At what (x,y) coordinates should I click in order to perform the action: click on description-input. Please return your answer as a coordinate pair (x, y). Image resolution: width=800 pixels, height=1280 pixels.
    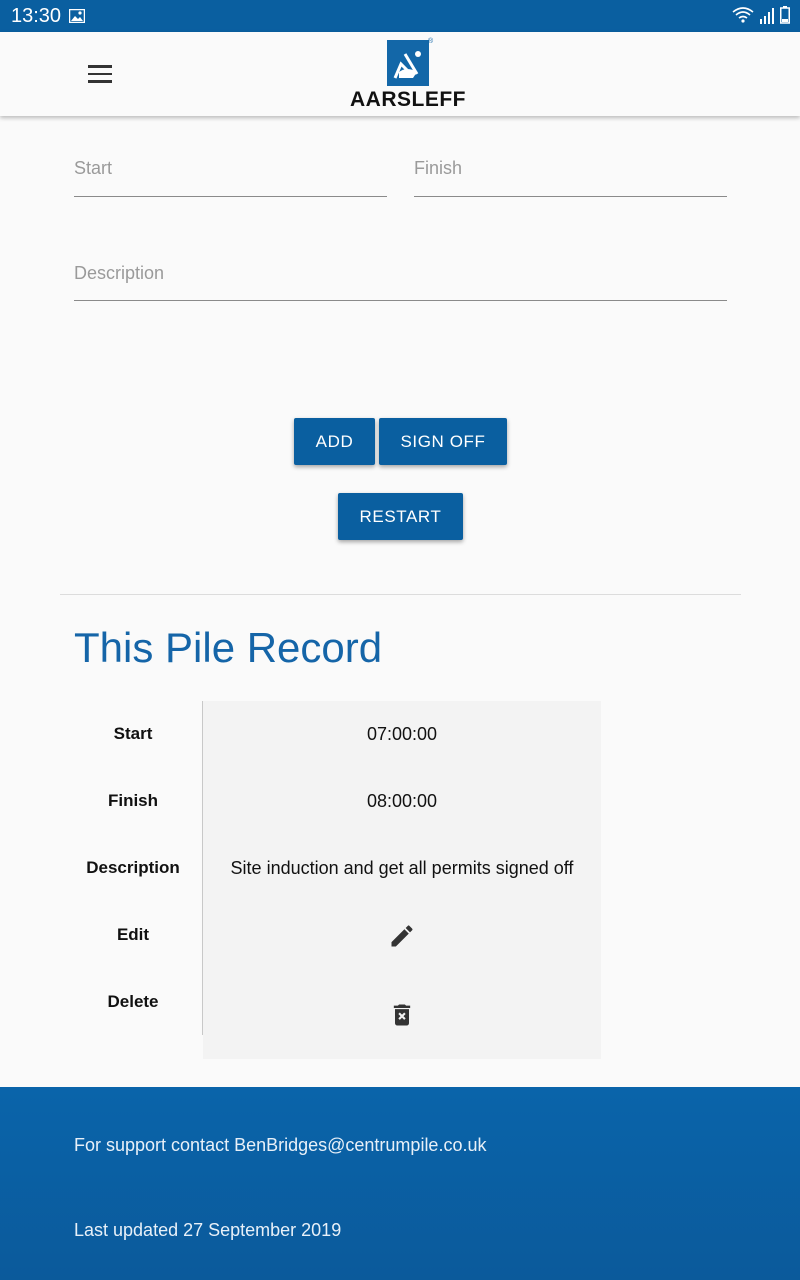
    Looking at the image, I should click on (400, 273).